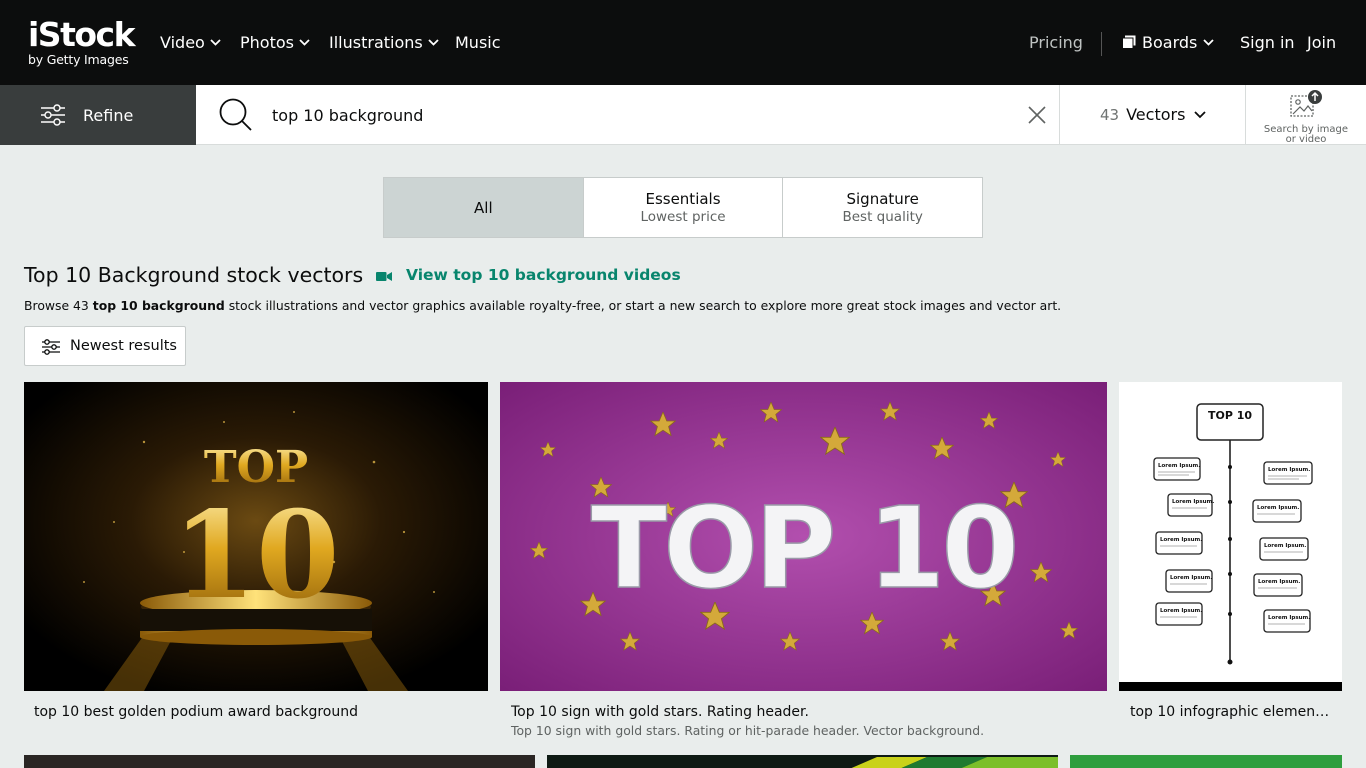 The height and width of the screenshot is (768, 1366). What do you see at coordinates (803, 549) in the screenshot?
I see `top10-sign-text: TOP 10` at bounding box center [803, 549].